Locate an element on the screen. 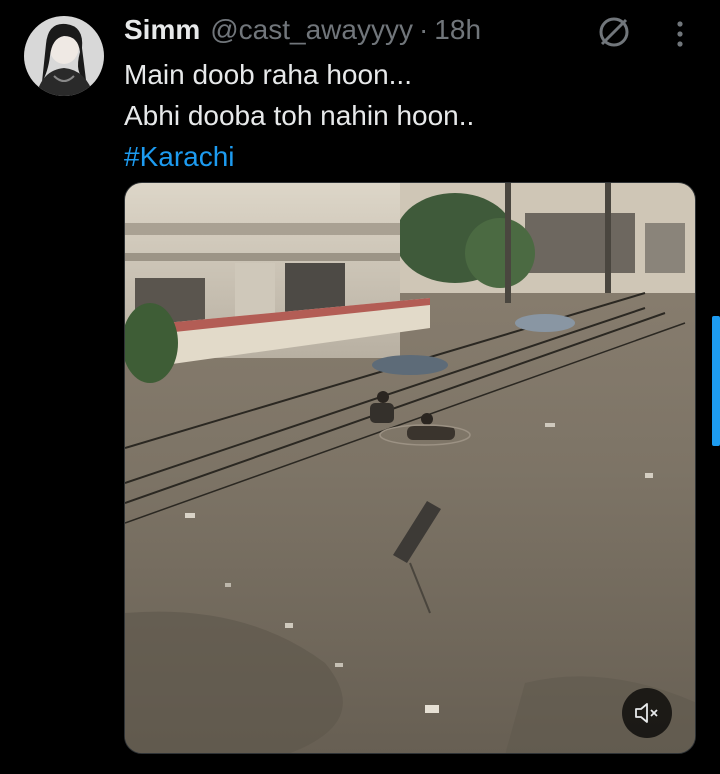 The height and width of the screenshot is (774, 720). author-name: Simm is located at coordinates (162, 30).